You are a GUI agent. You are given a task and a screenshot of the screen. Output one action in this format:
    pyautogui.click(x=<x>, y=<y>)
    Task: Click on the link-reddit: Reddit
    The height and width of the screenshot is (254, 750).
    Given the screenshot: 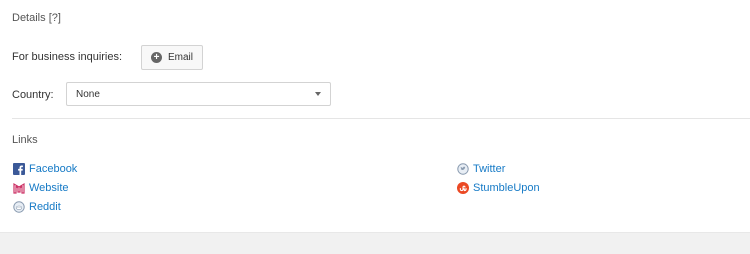 What is the action you would take?
    pyautogui.click(x=37, y=207)
    